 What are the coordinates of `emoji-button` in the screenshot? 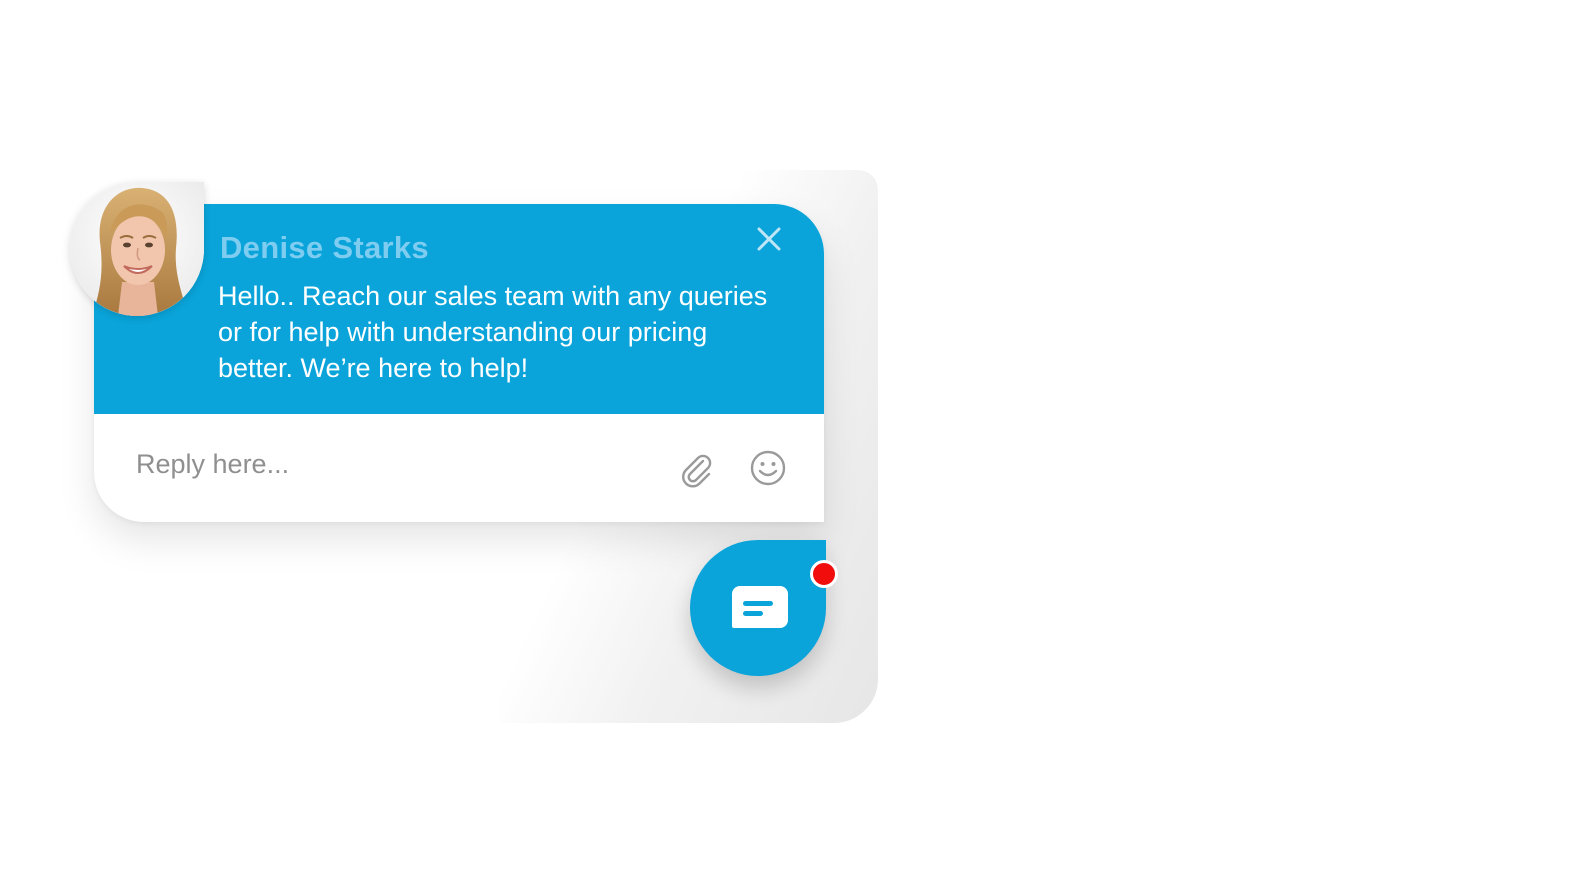 It's located at (768, 468).